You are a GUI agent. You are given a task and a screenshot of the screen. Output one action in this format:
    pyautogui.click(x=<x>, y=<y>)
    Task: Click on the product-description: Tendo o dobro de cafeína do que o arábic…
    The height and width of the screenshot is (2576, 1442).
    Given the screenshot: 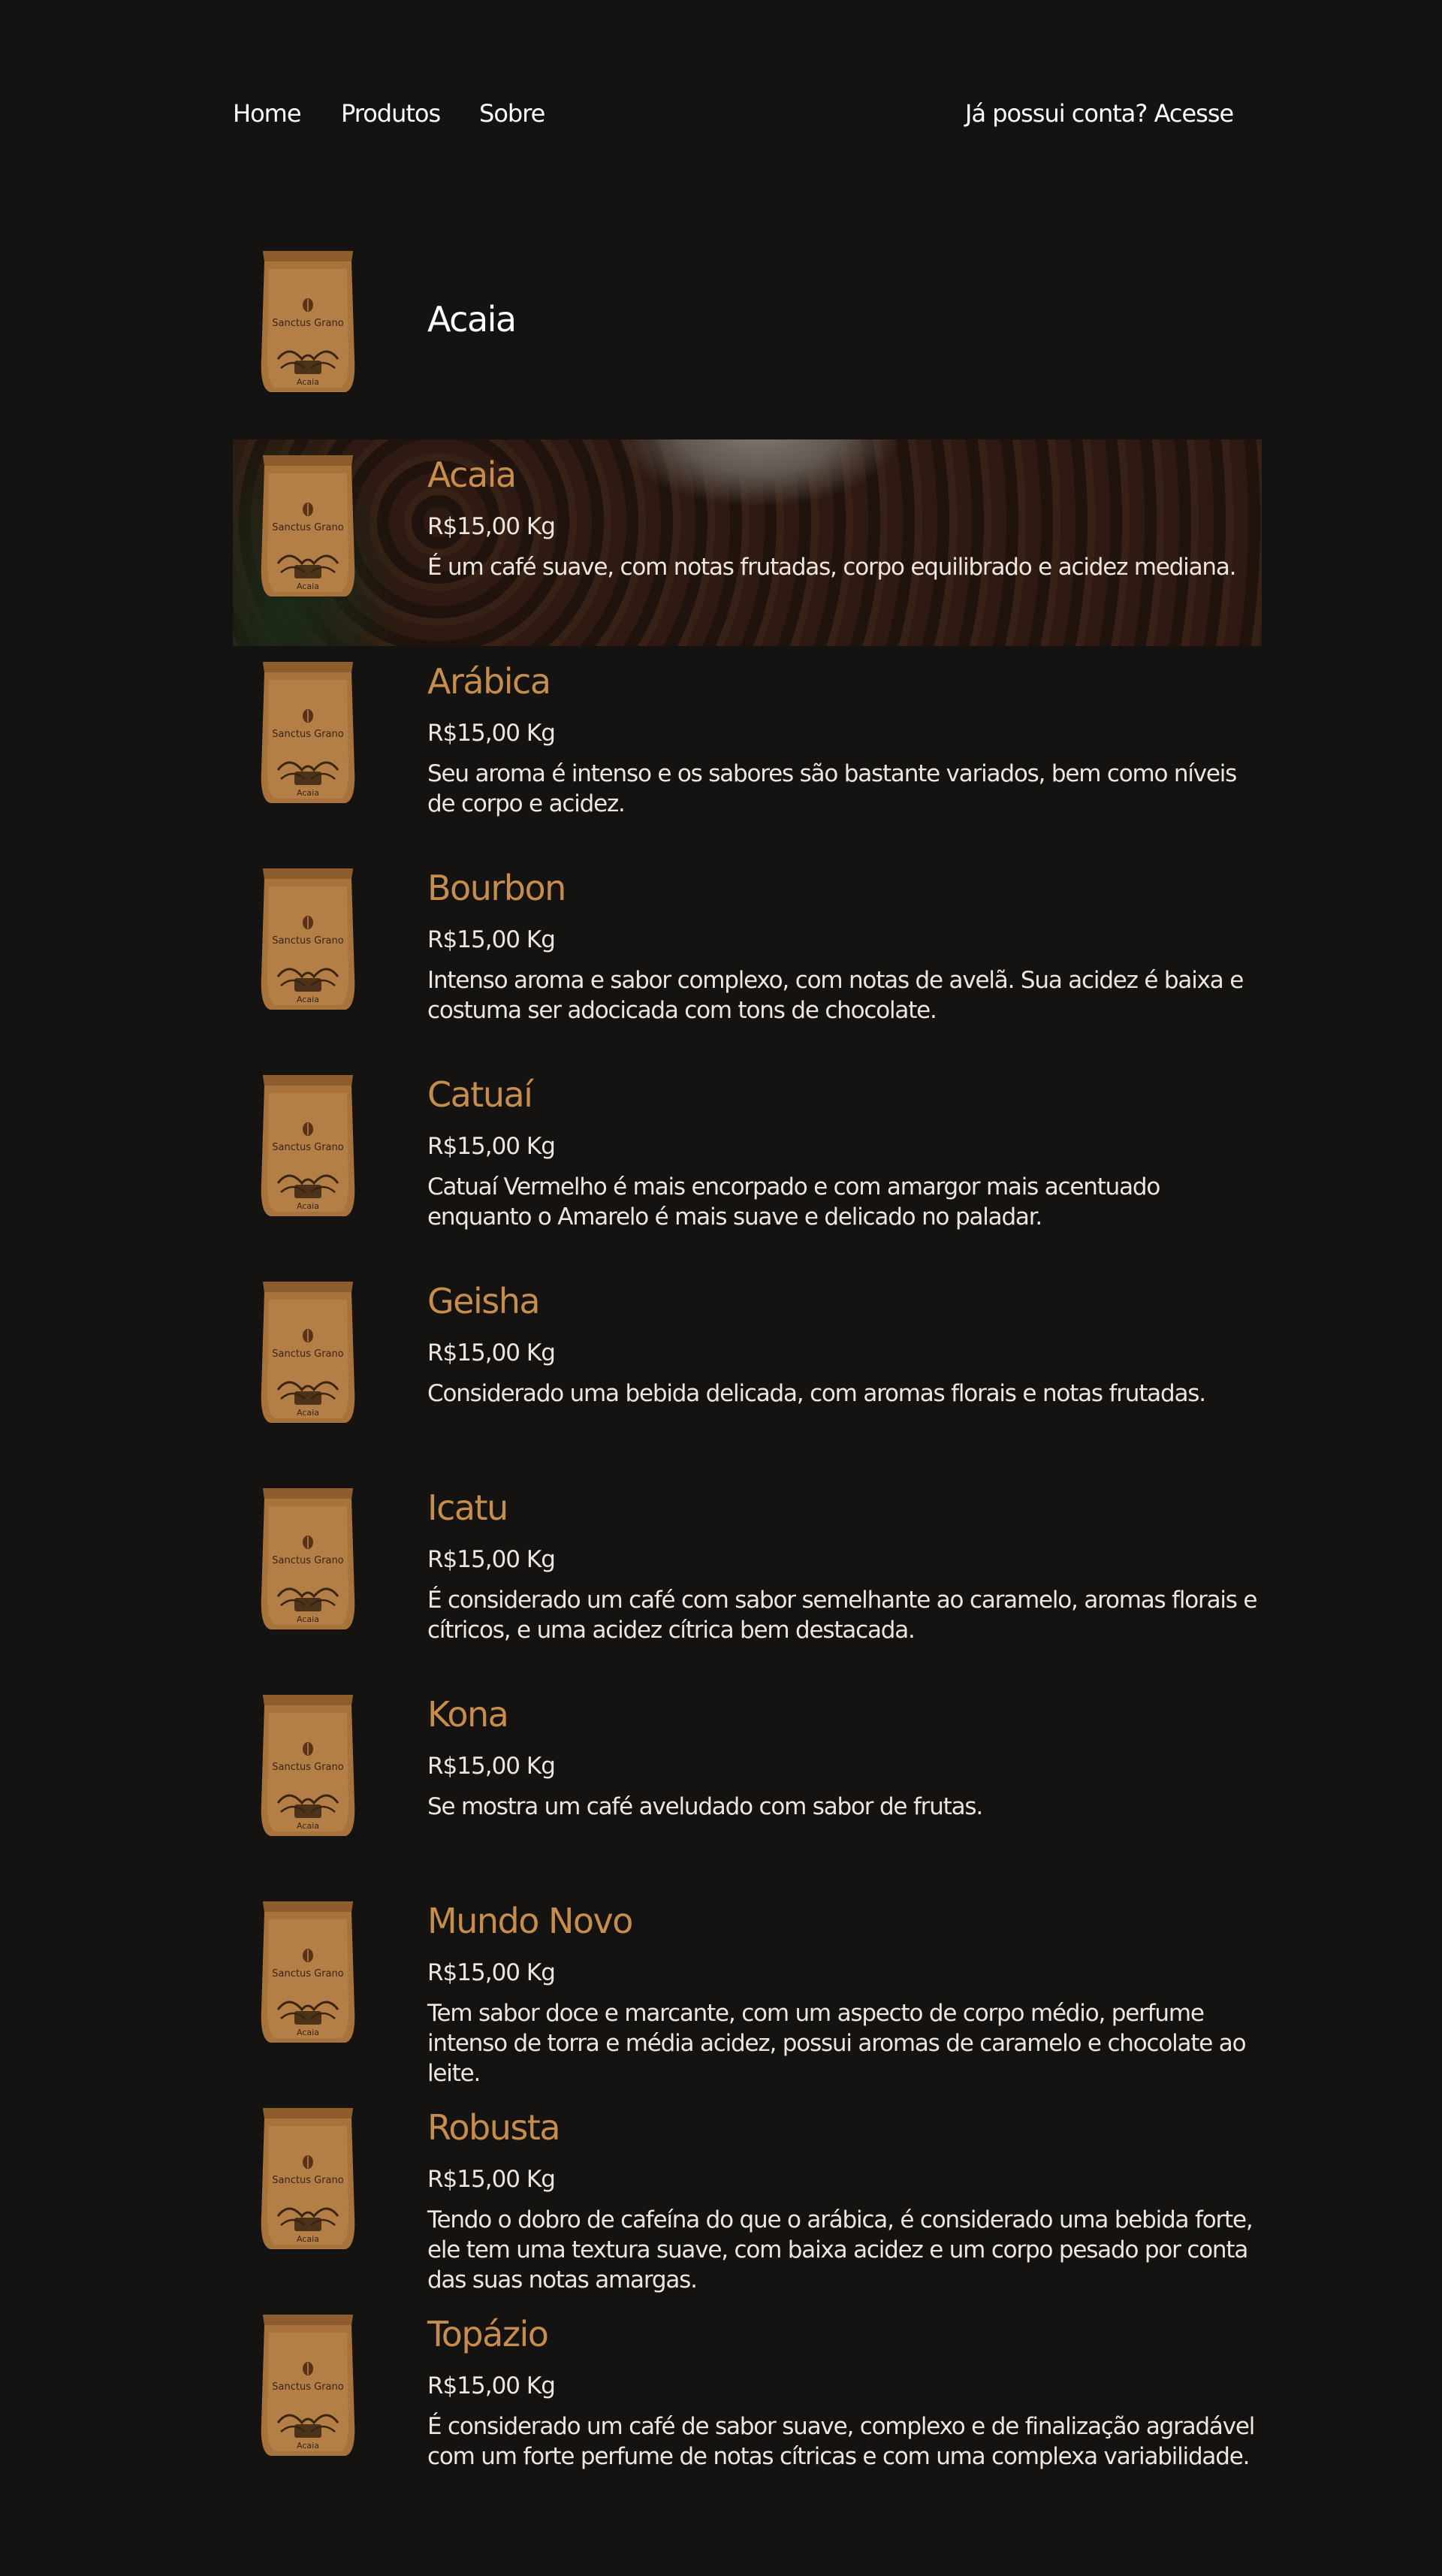 What is the action you would take?
    pyautogui.click(x=840, y=2250)
    